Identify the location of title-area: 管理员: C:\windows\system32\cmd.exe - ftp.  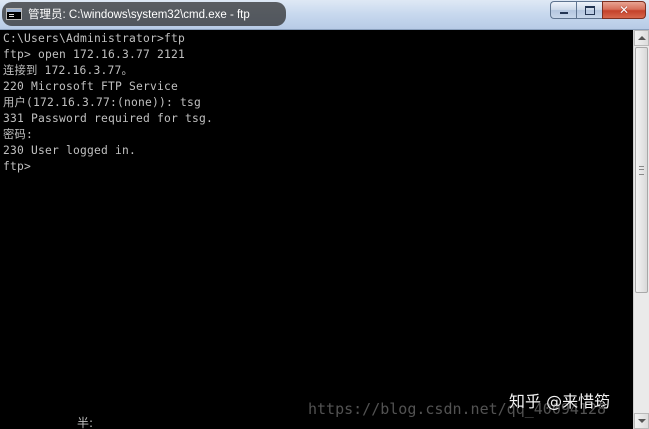
(144, 14).